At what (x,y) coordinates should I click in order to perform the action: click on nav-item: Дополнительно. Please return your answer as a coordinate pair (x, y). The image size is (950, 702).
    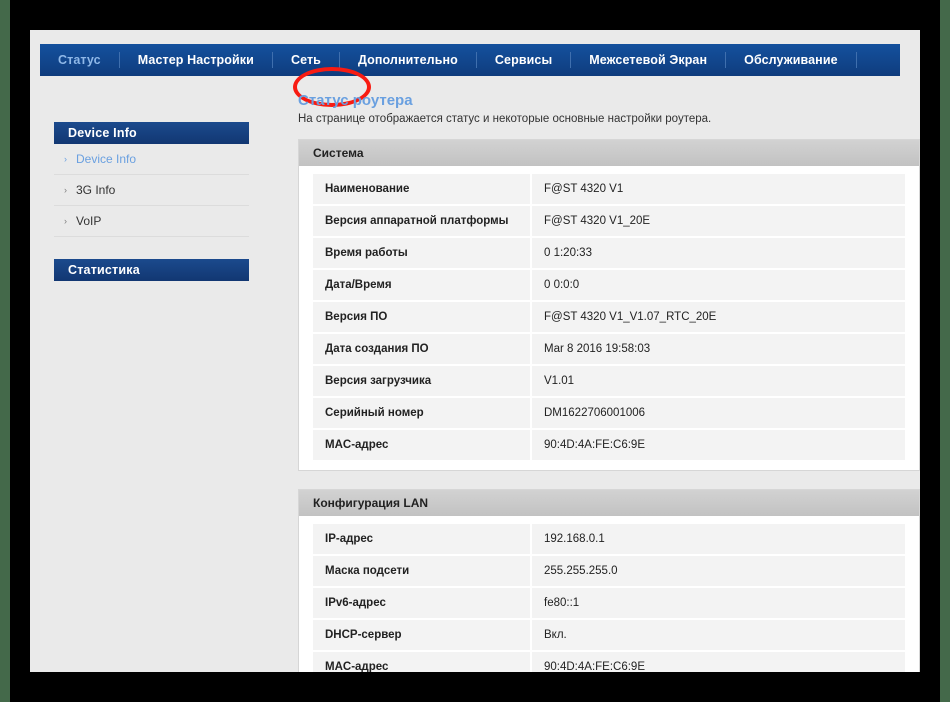
    Looking at the image, I should click on (408, 60).